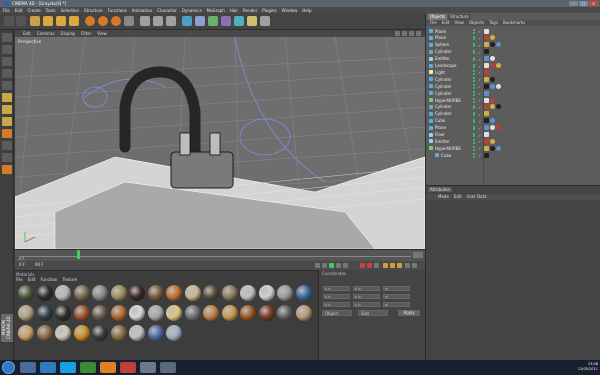 This screenshot has height=375, width=600. What do you see at coordinates (418, 255) in the screenshot?
I see `timeline-end-field` at bounding box center [418, 255].